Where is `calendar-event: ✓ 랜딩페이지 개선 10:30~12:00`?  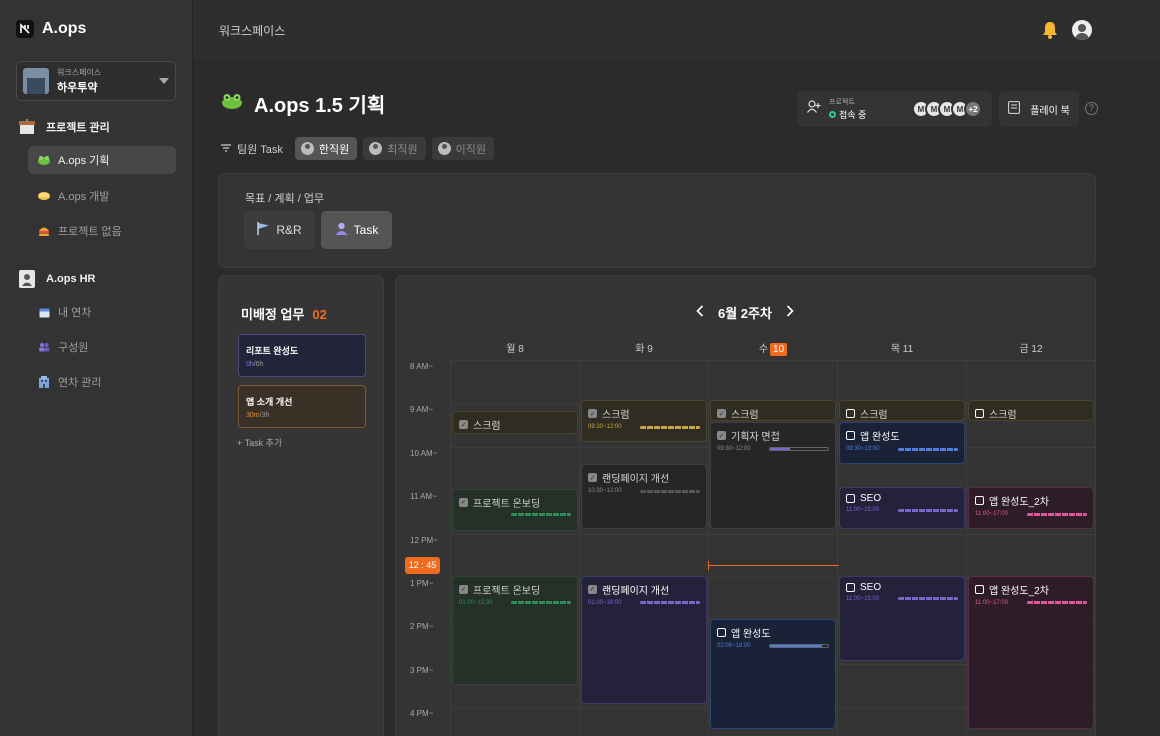 calendar-event: ✓ 랜딩페이지 개선 10:30~12:00 is located at coordinates (644, 497).